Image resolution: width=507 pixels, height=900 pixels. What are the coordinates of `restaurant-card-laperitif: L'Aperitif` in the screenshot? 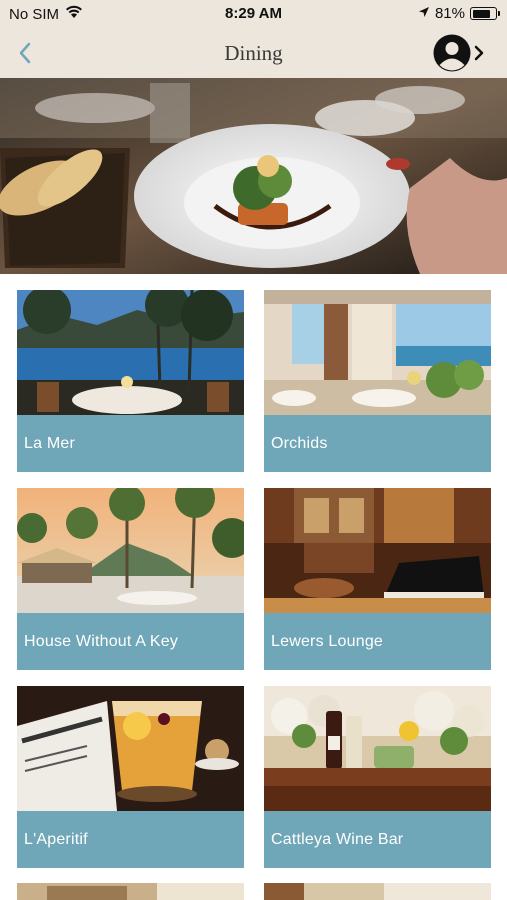 It's located at (130, 777).